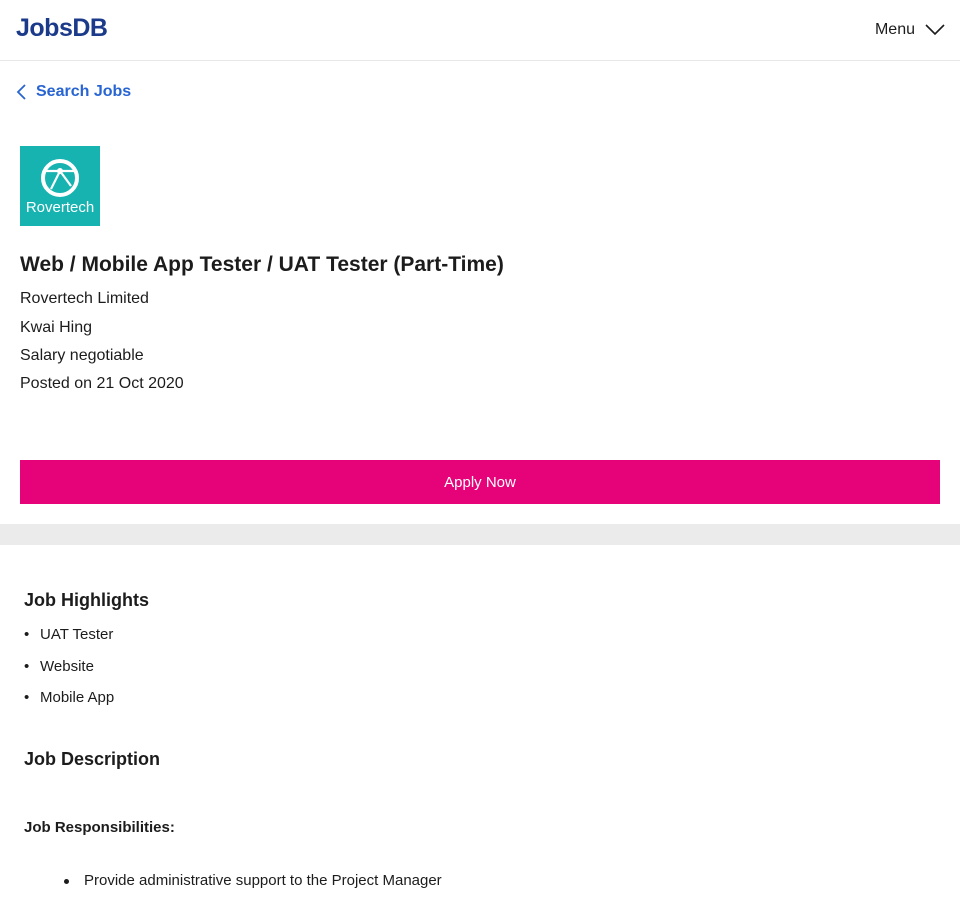  I want to click on chevron-left-icon, so click(22, 92).